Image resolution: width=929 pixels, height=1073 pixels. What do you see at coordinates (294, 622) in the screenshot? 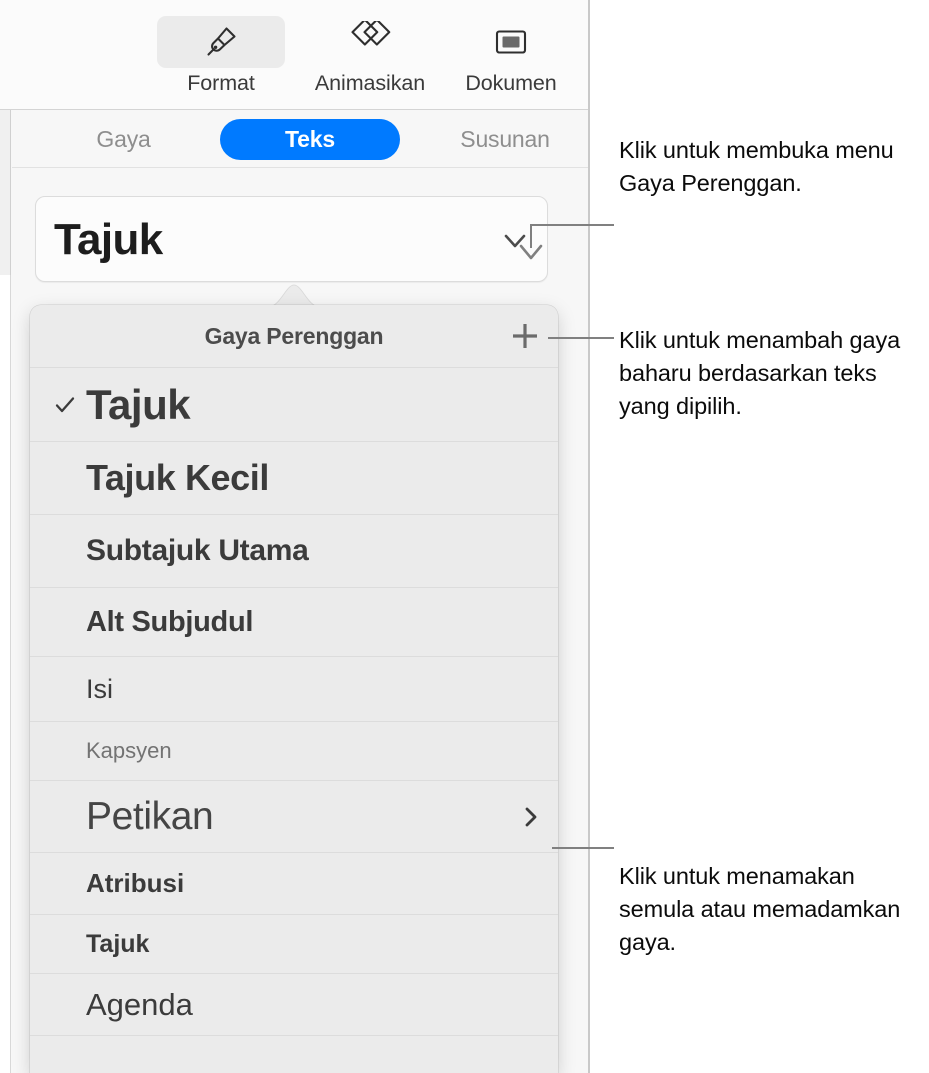
I see `list-item: Alt Subjudul` at bounding box center [294, 622].